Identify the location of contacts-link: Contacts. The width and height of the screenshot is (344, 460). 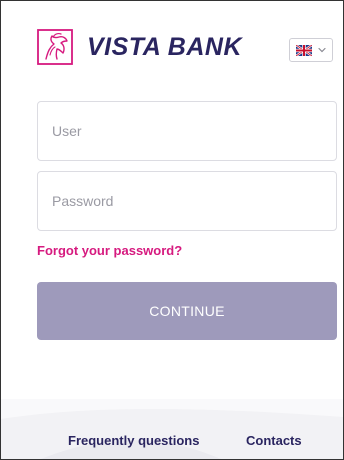
(274, 440).